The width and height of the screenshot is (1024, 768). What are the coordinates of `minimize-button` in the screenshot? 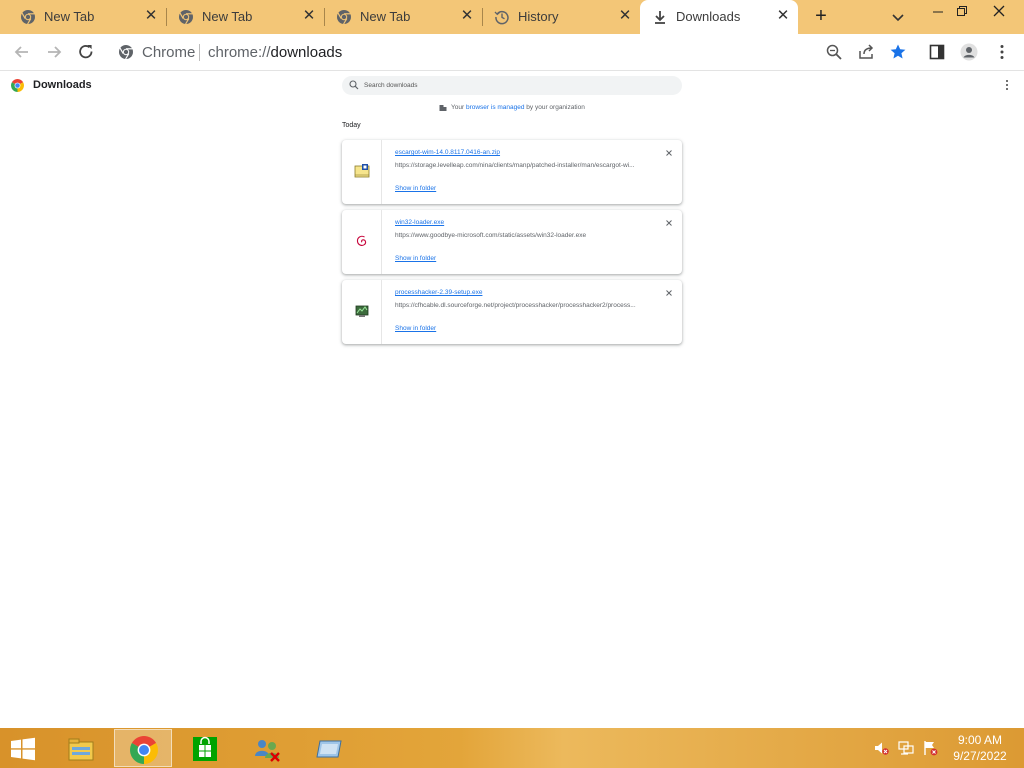 It's located at (938, 11).